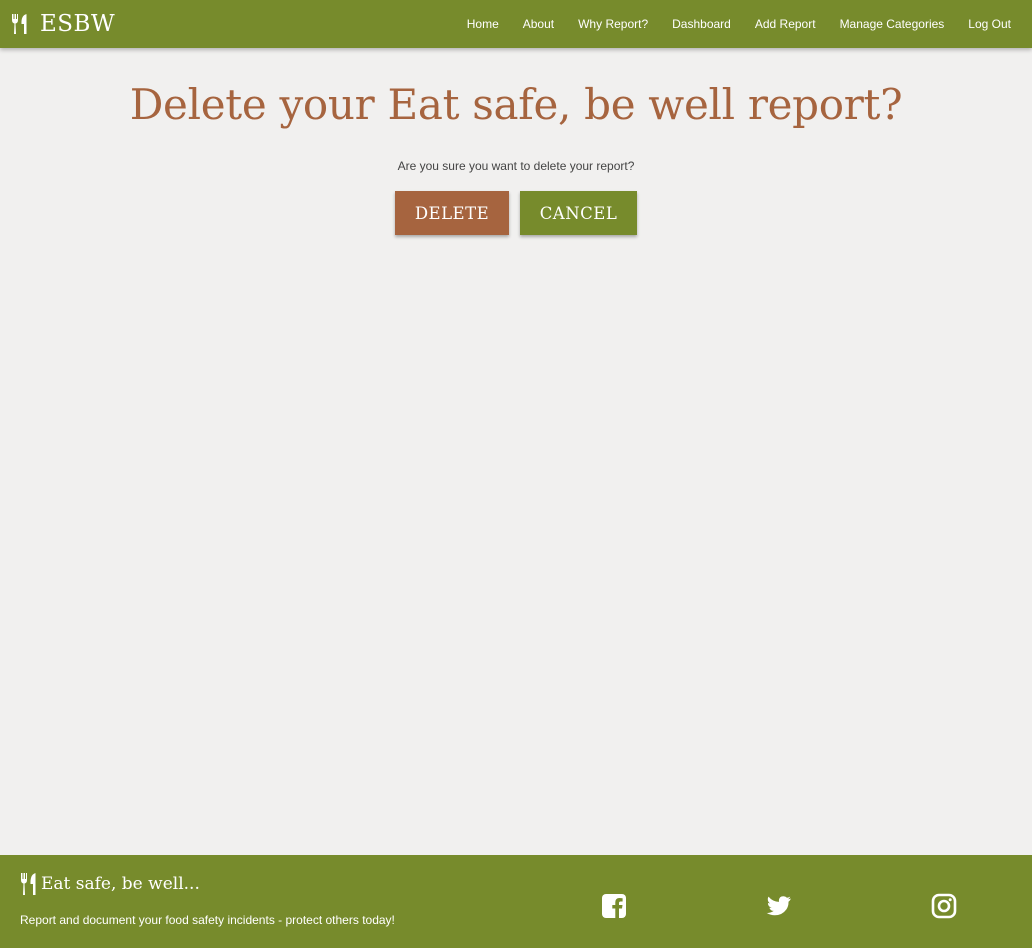 The width and height of the screenshot is (1032, 948). Describe the element at coordinates (516, 213) in the screenshot. I see `action-buttons: DELETE CANCEL` at that location.